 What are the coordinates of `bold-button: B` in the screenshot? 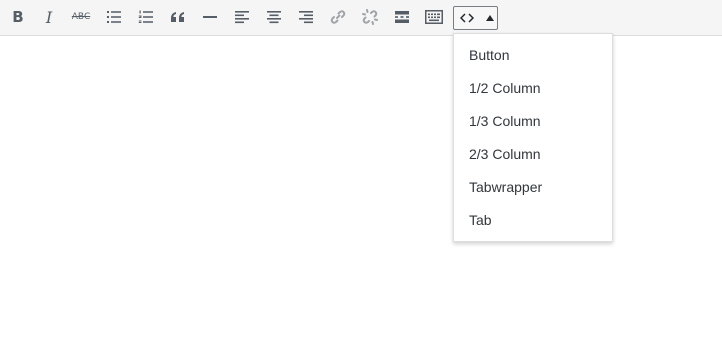 It's located at (18, 17).